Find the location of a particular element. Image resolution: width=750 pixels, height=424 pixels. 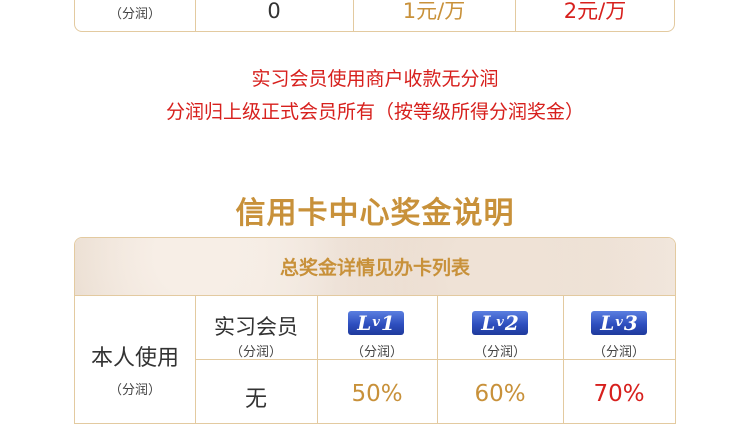

commission-table-top: （分润） 0 1元/万 2元/万 is located at coordinates (374, 16).